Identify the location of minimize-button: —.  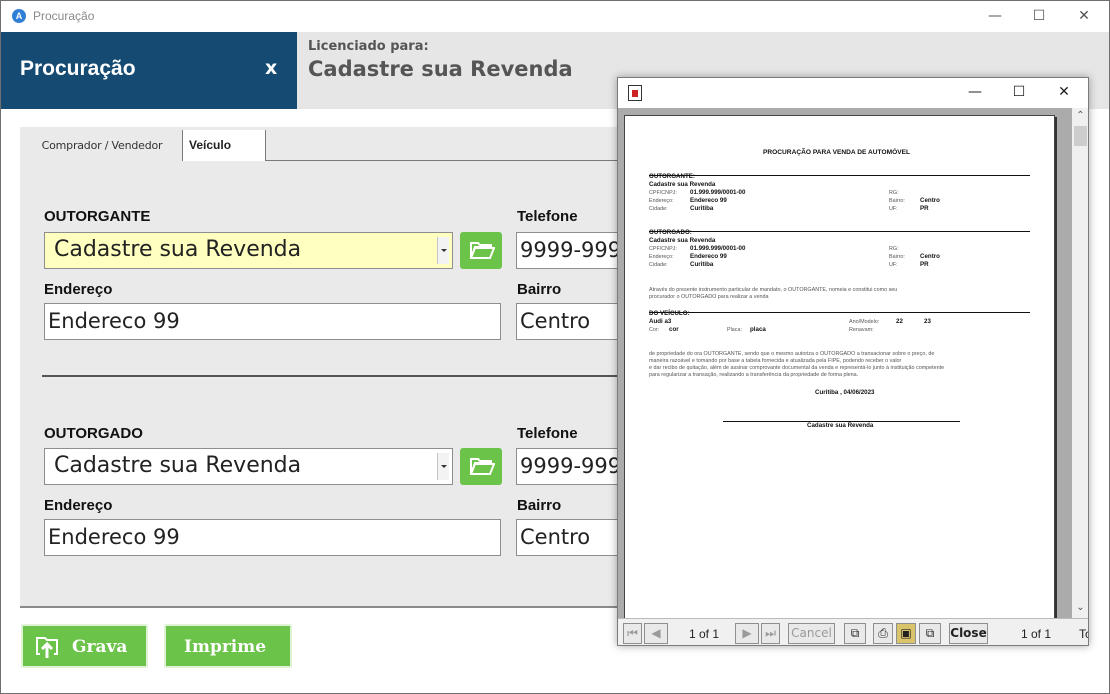
(995, 16).